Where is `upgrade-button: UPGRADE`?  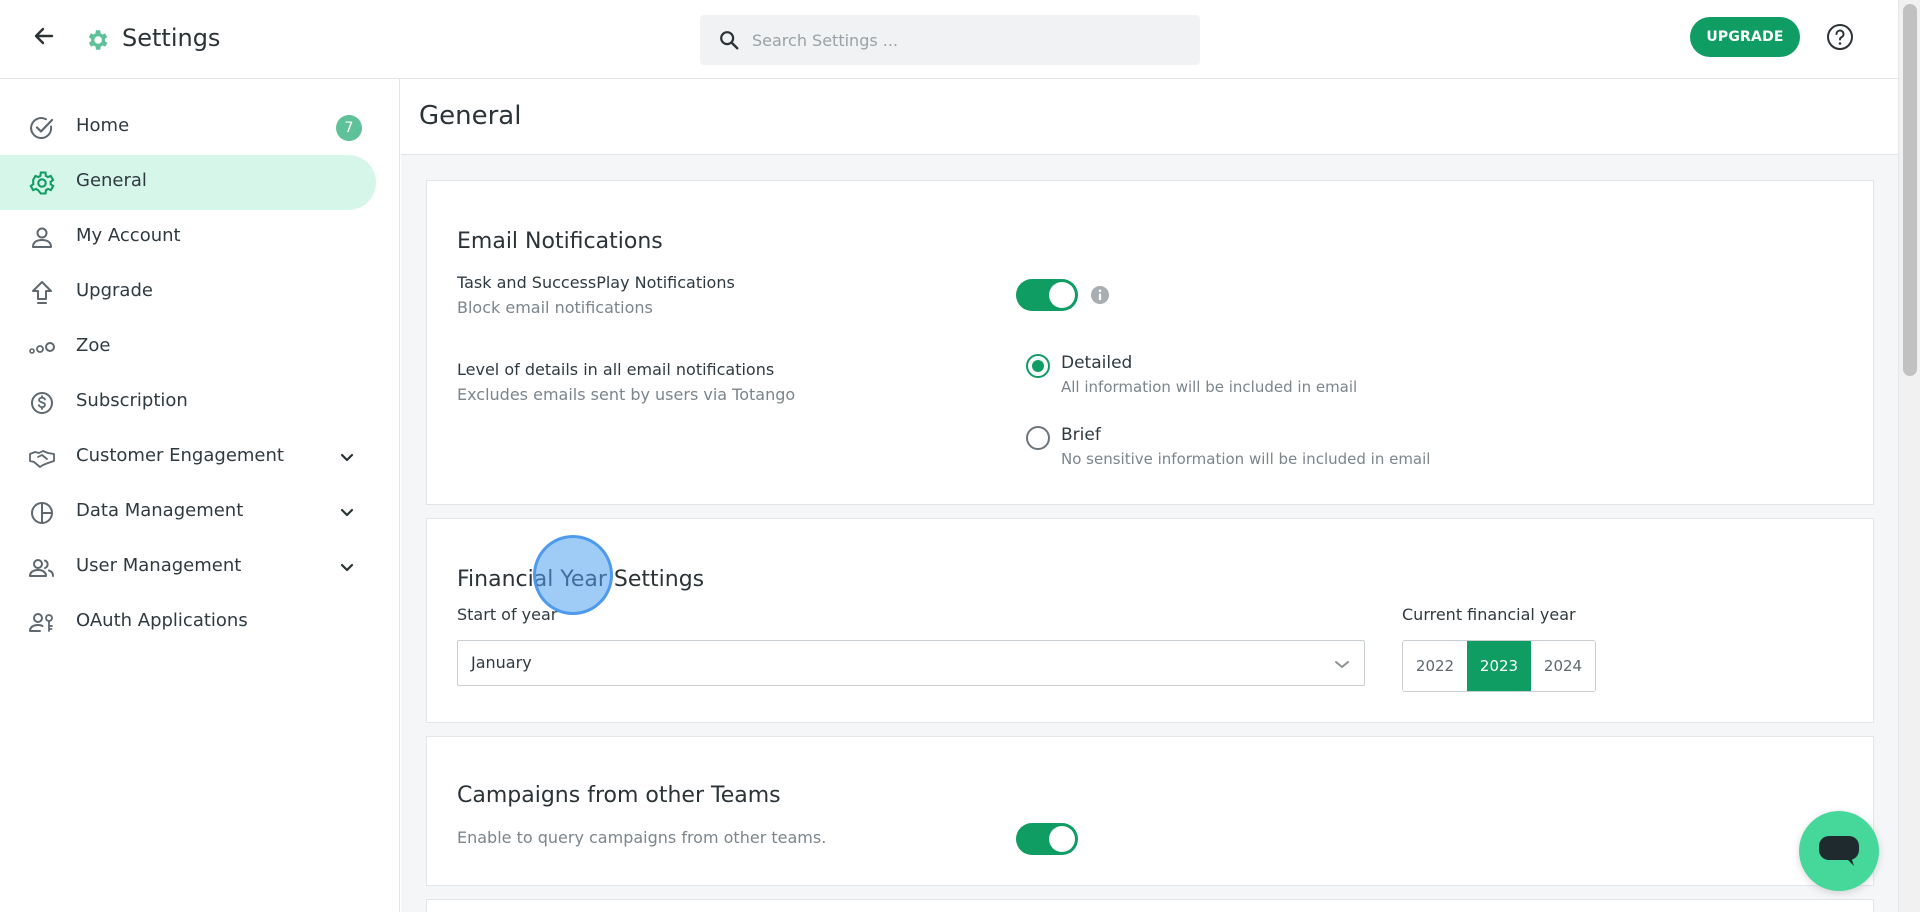
upgrade-button: UPGRADE is located at coordinates (1745, 37).